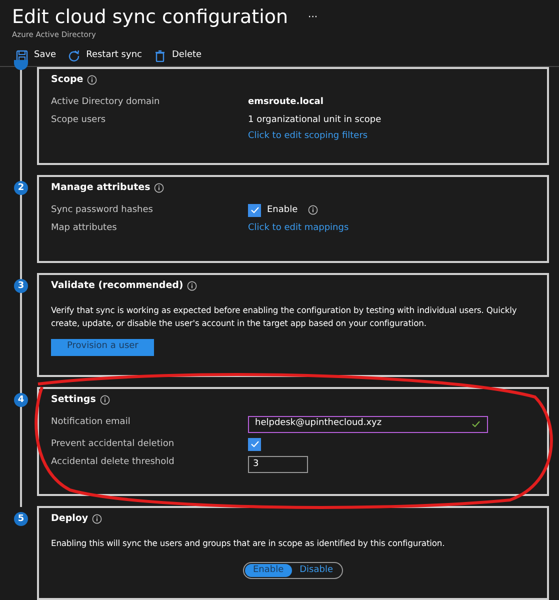 The height and width of the screenshot is (600, 559). Describe the element at coordinates (113, 462) in the screenshot. I see `field-label: Accidental delete threshold` at that location.